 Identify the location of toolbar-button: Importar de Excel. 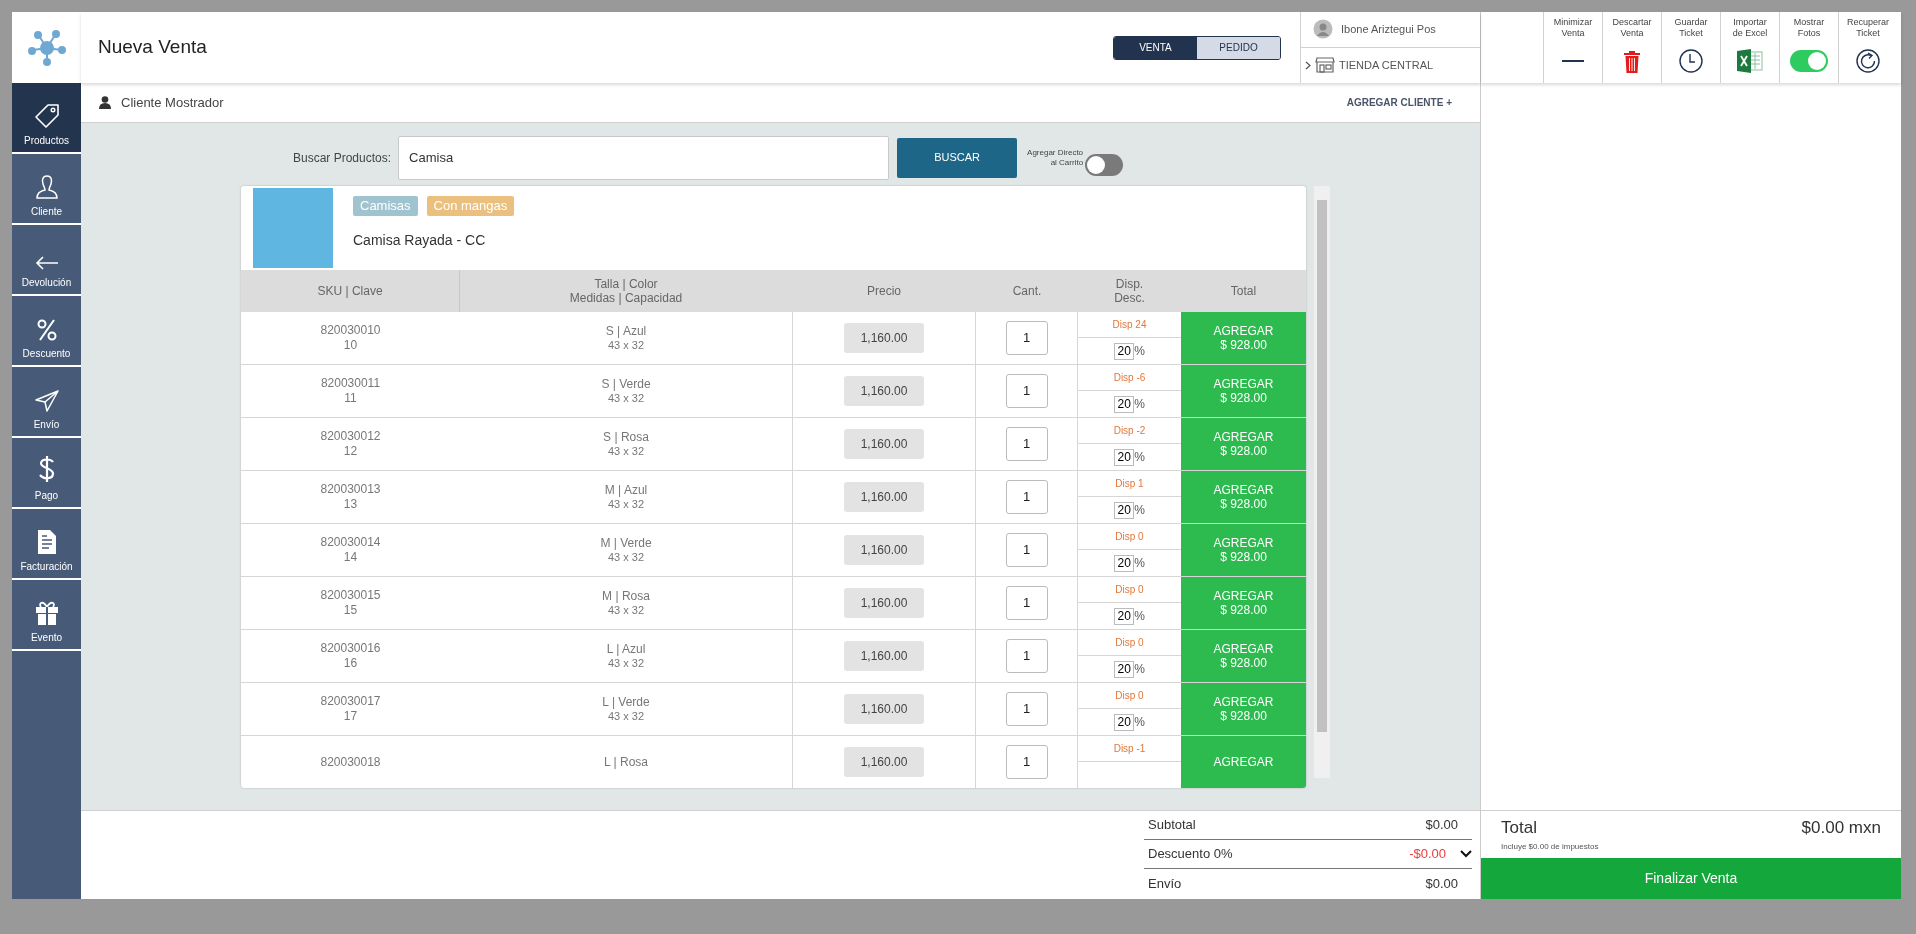
(1750, 50).